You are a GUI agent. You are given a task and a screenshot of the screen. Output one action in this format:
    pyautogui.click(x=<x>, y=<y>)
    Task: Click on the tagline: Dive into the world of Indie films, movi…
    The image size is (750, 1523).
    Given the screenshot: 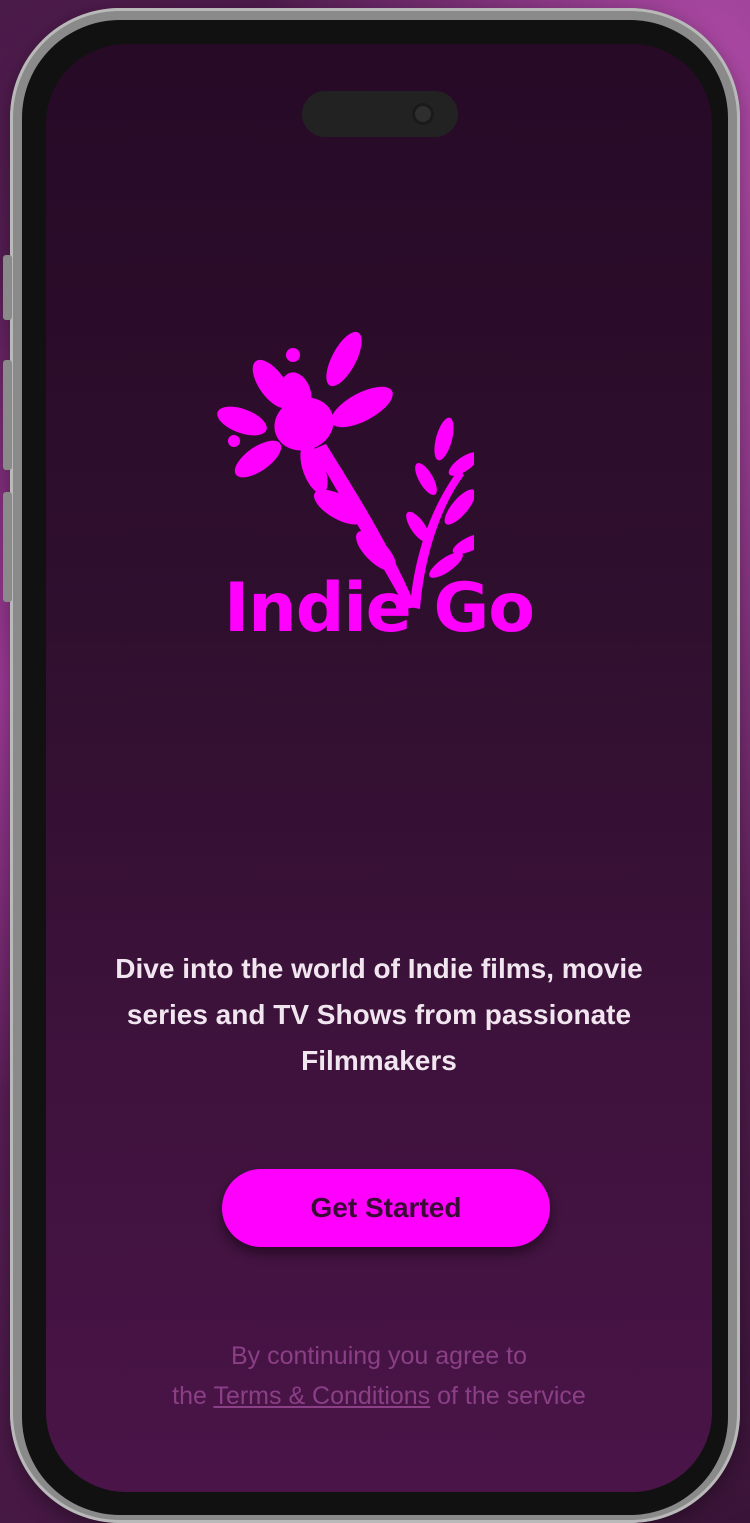 What is the action you would take?
    pyautogui.click(x=379, y=1014)
    